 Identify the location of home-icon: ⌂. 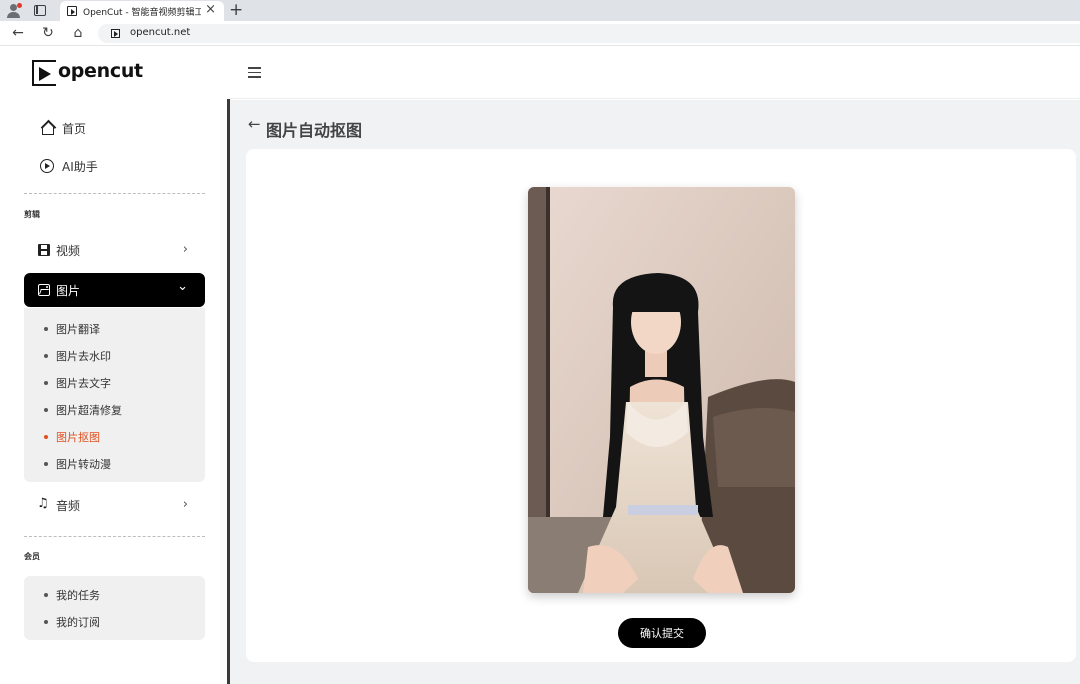
(78, 33).